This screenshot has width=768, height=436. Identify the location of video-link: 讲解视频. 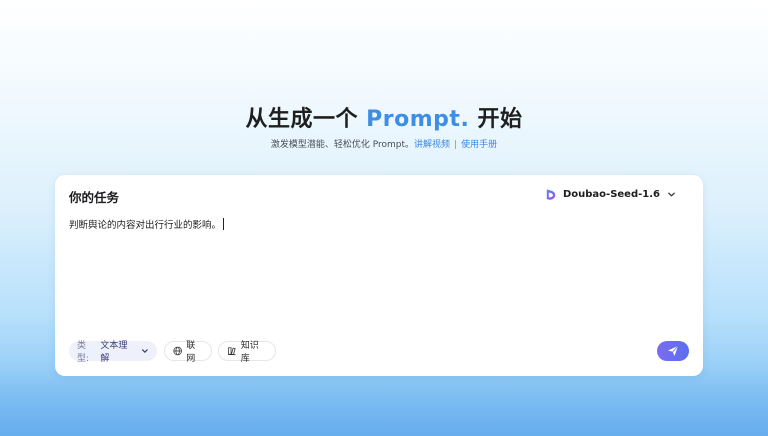
(432, 145).